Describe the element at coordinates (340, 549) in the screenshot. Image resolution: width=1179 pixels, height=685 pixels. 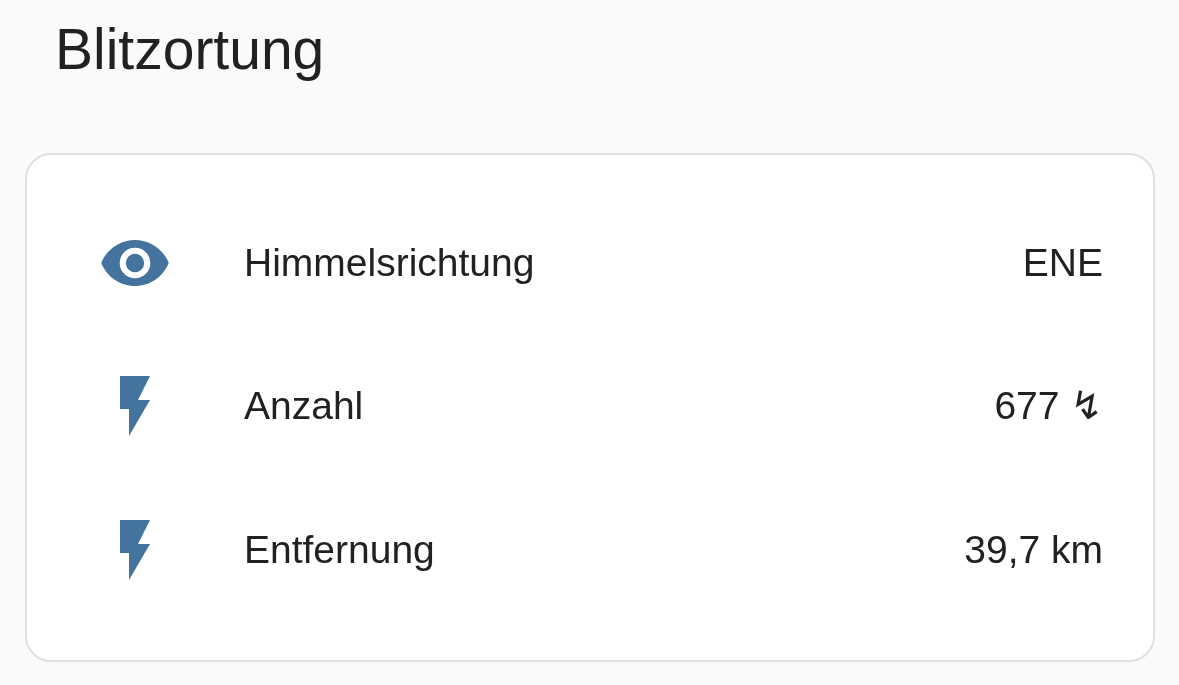
I see `sensor-label: Entfernung` at that location.